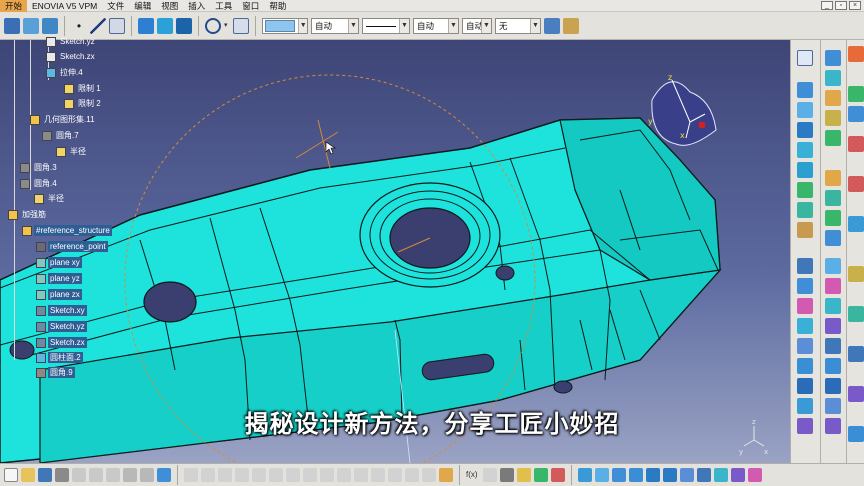 This screenshot has height=486, width=864. What do you see at coordinates (833, 78) in the screenshot?
I see `add-icon` at bounding box center [833, 78].